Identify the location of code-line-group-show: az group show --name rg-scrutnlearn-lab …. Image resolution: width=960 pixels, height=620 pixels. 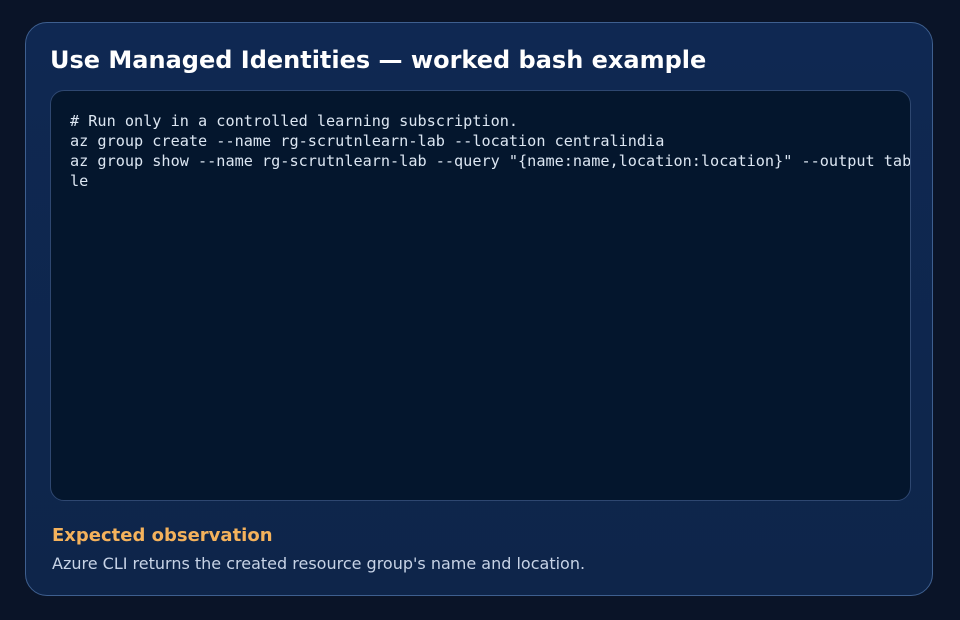
(490, 161).